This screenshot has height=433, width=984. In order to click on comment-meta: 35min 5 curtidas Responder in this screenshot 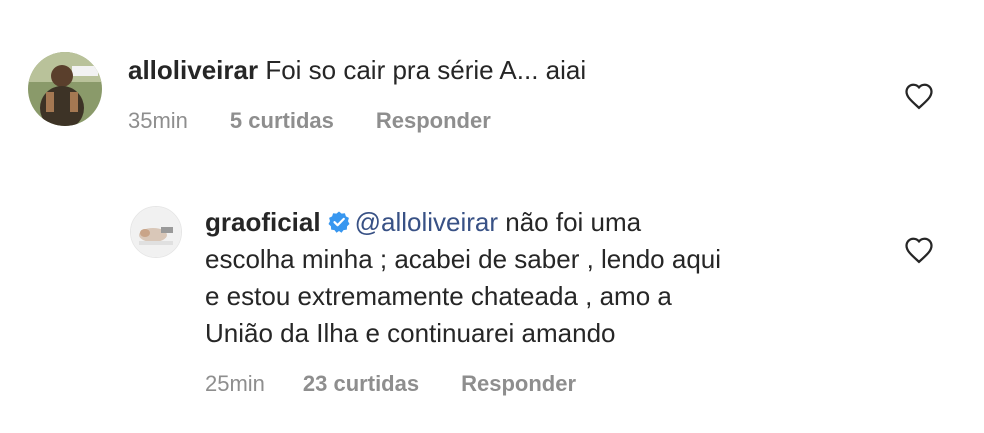, I will do `click(309, 121)`.